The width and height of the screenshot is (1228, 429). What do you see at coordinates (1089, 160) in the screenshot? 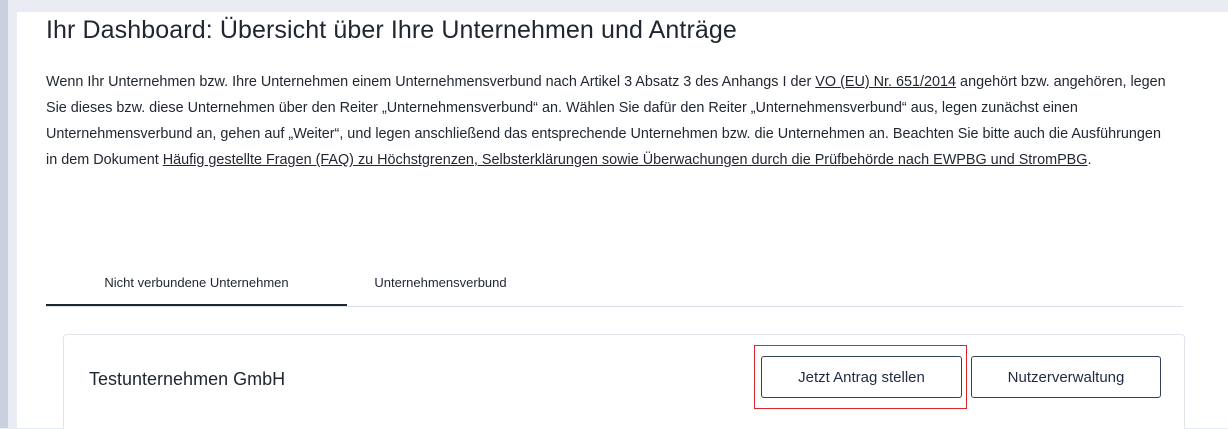
I see `intro-text-part-3: .` at bounding box center [1089, 160].